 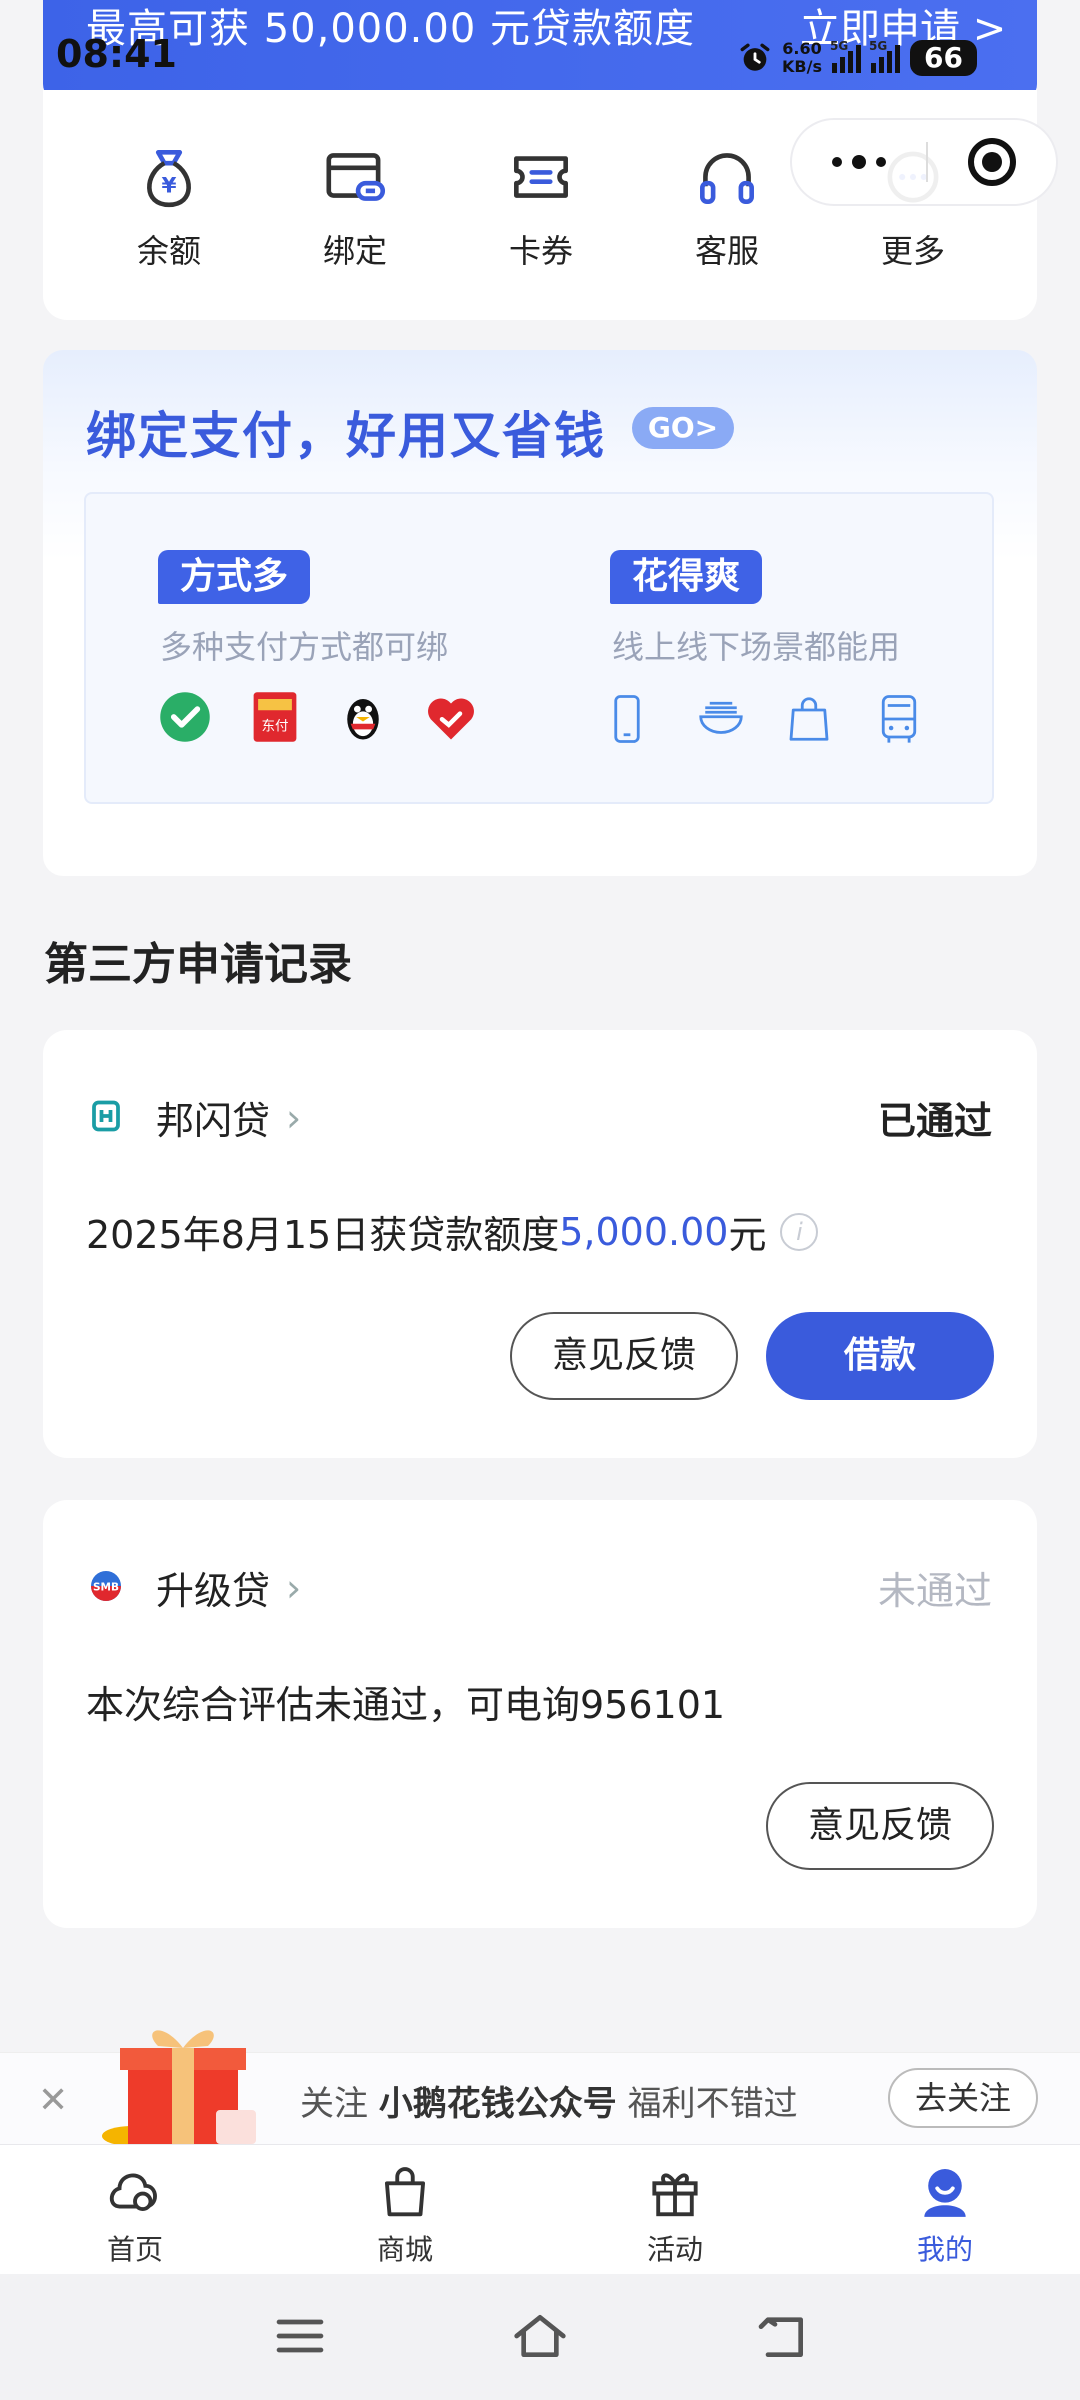 I want to click on svg-text: SMB, so click(x=106, y=1588).